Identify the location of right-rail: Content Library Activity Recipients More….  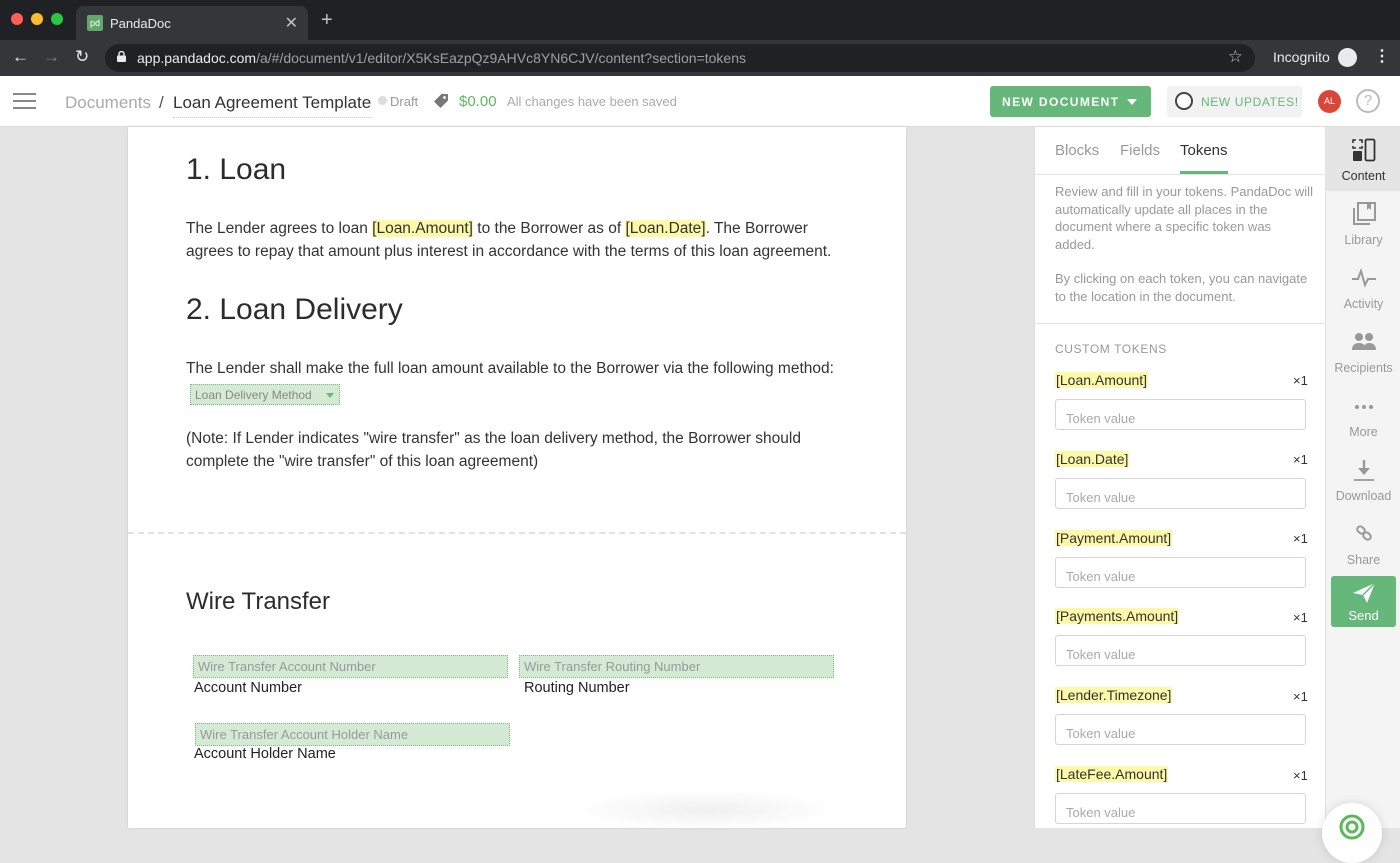
(1362, 477).